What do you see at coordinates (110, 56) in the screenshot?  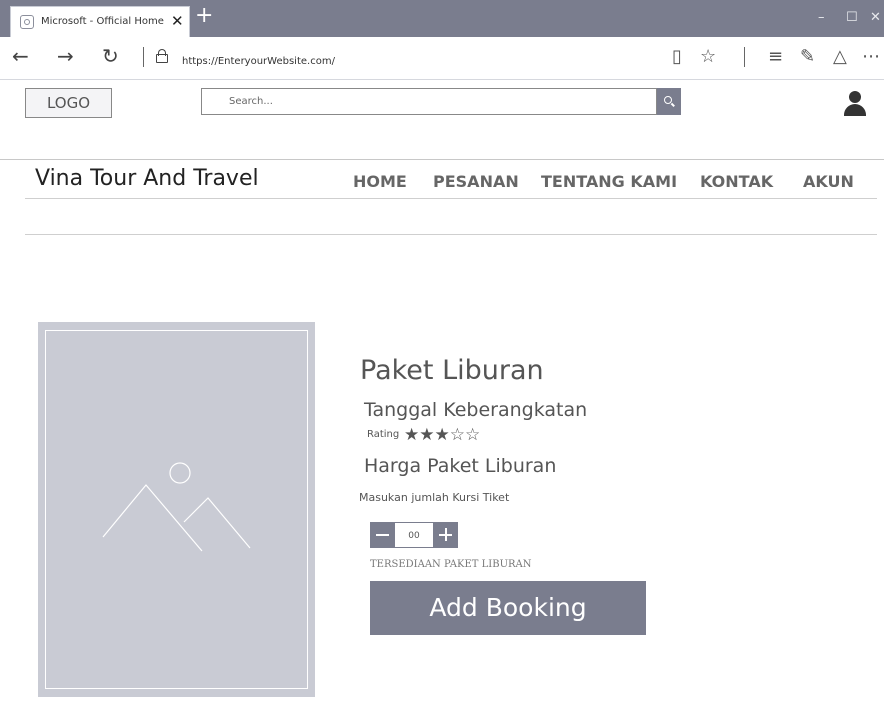 I see `refresh-icon: ↻` at bounding box center [110, 56].